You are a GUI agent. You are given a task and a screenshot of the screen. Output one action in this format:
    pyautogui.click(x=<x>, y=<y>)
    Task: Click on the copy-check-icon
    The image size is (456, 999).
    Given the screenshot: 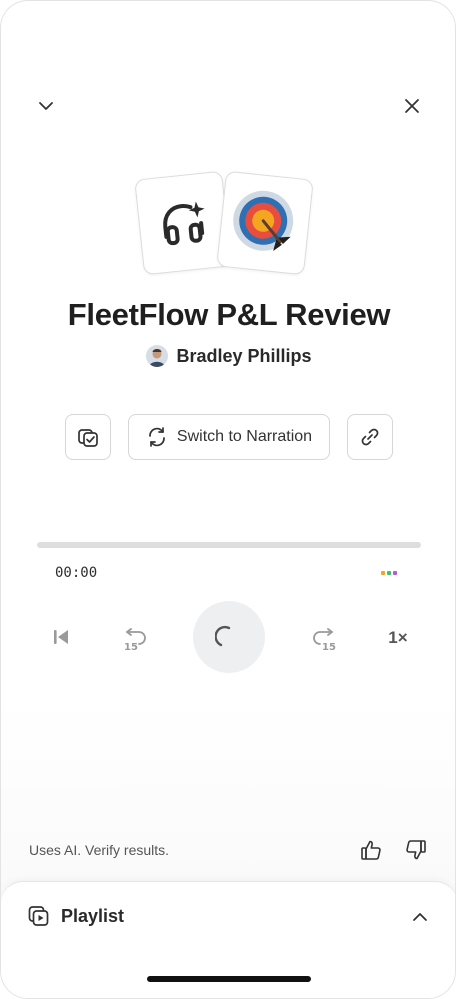 What is the action you would take?
    pyautogui.click(x=88, y=438)
    